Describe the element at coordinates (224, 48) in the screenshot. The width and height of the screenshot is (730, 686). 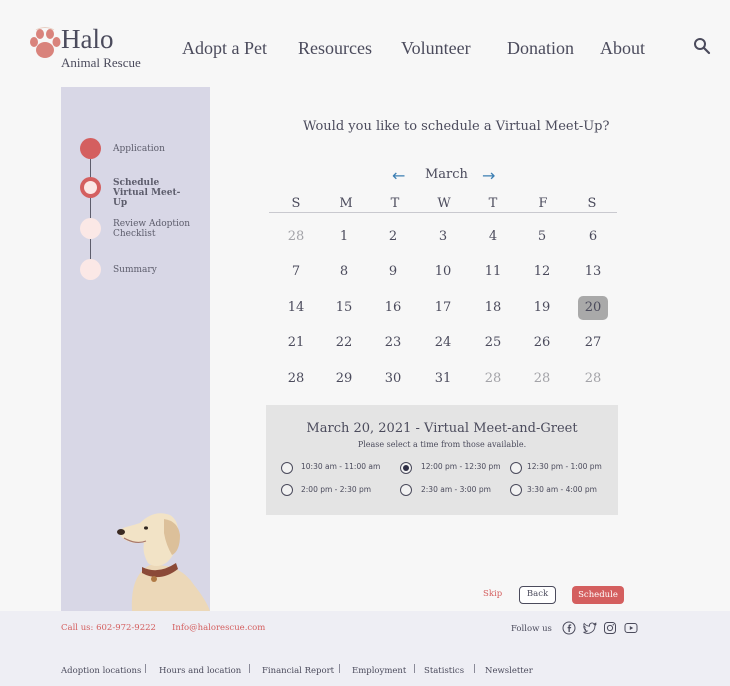
I see `nav-adopt-a-pet: Adopt a Pet` at that location.